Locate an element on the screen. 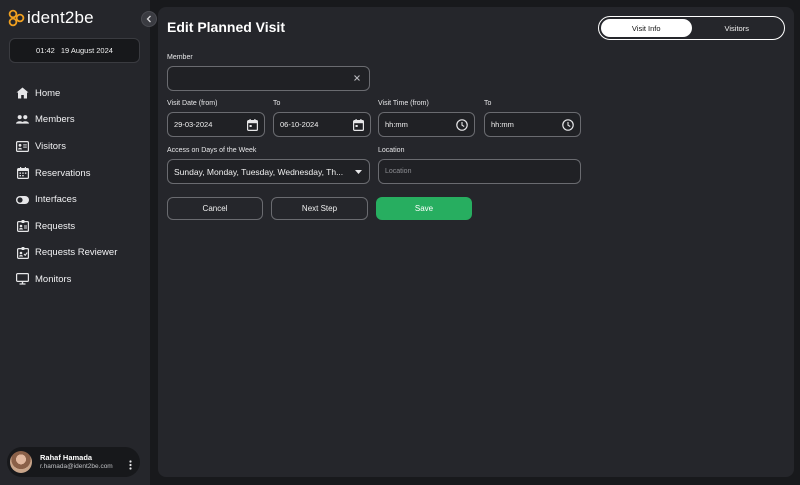 The image size is (800, 485). chevron-left-icon is located at coordinates (149, 19).